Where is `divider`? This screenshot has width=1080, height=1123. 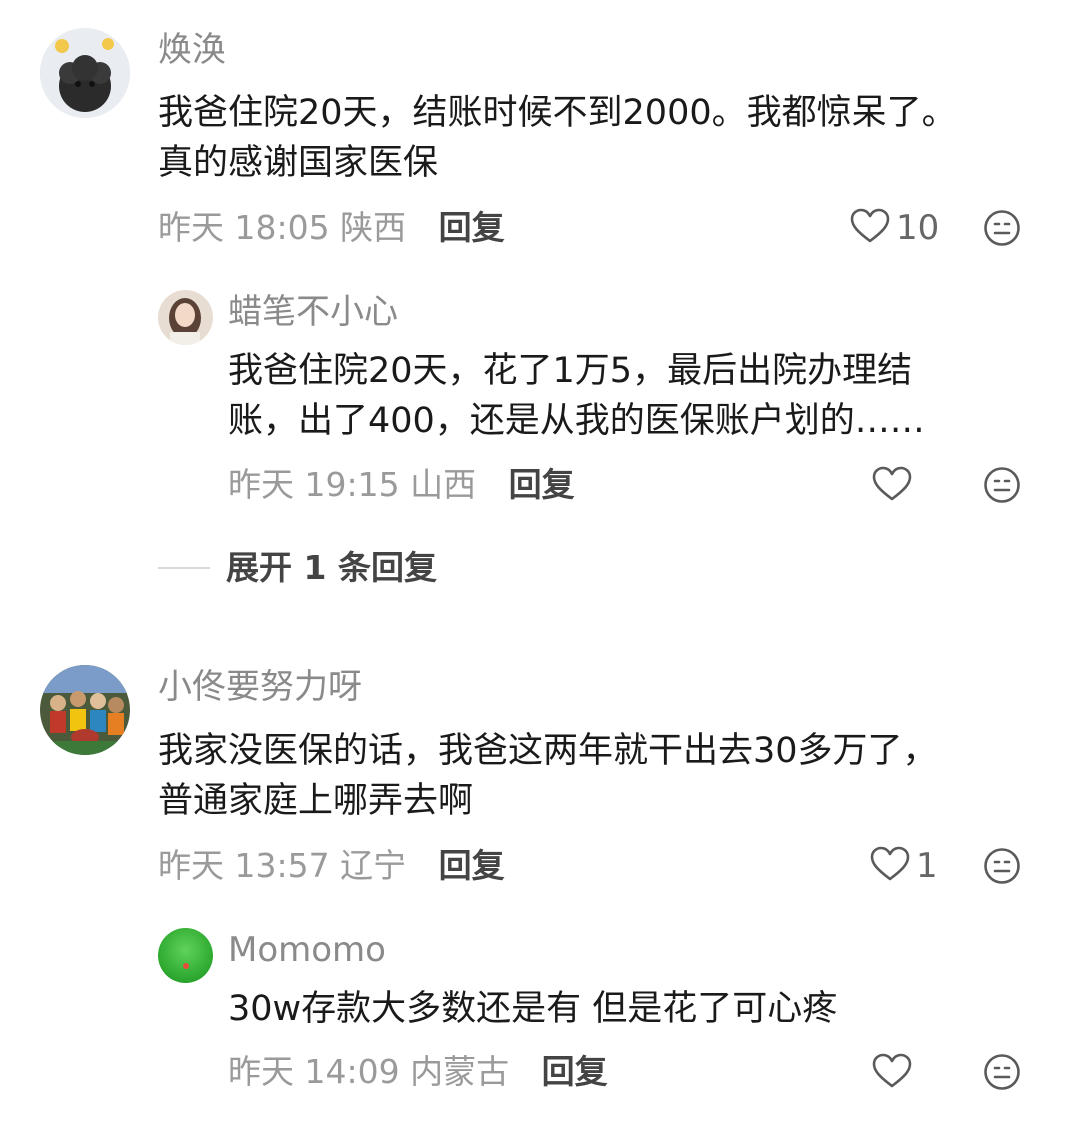 divider is located at coordinates (184, 568).